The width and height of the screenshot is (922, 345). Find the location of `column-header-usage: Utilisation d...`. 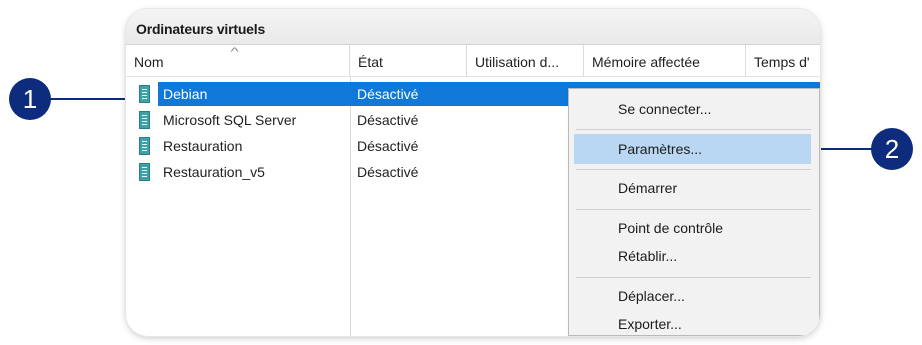

column-header-usage: Utilisation d... is located at coordinates (525, 61).